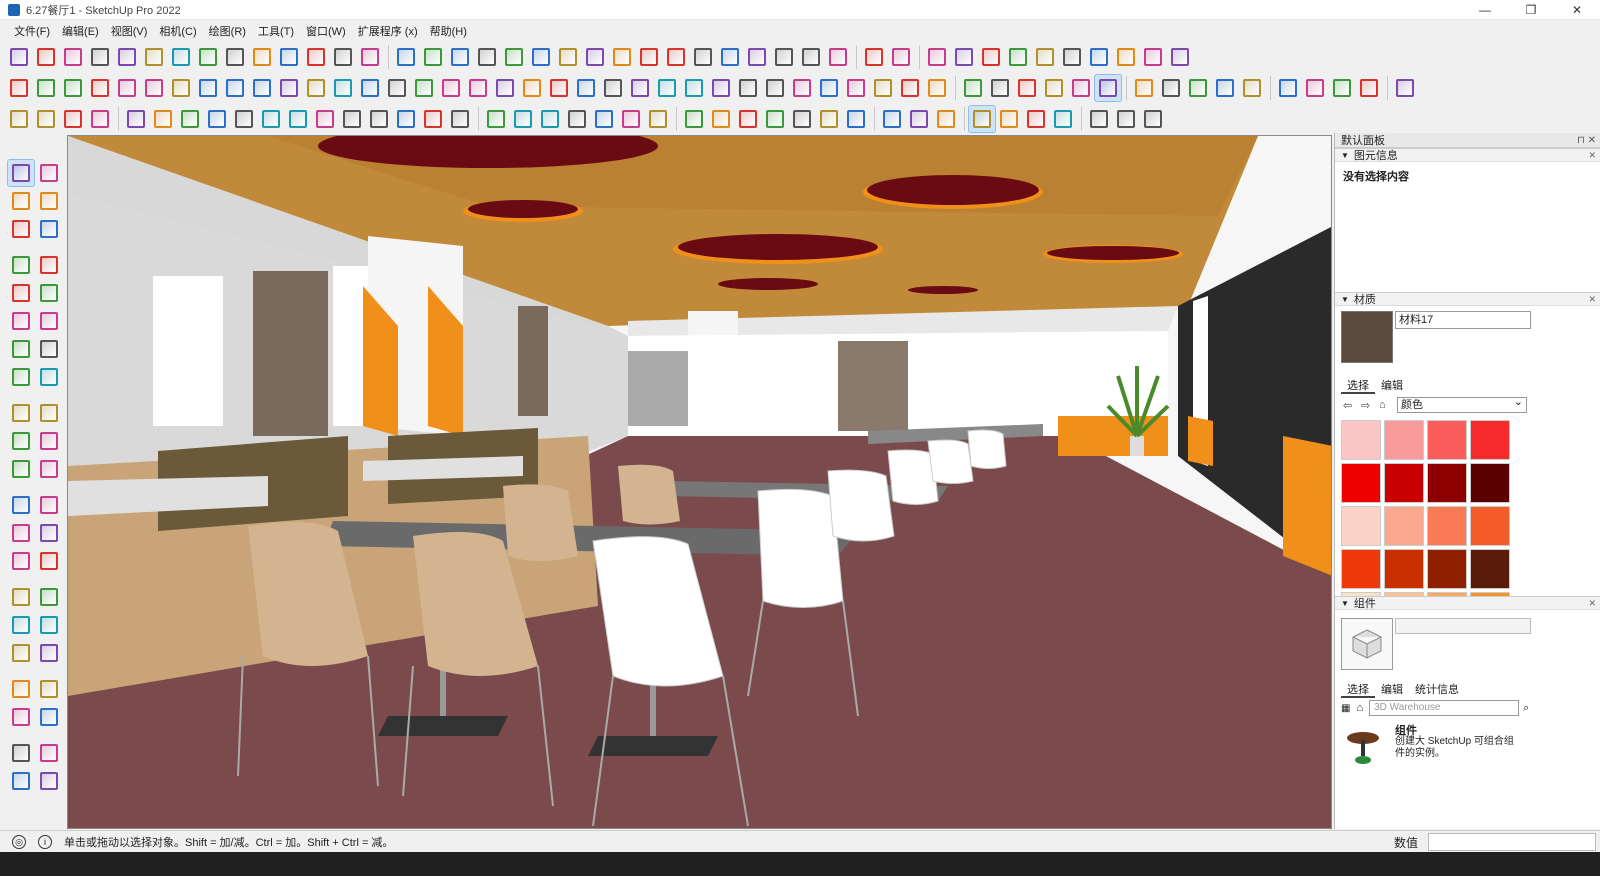 The width and height of the screenshot is (1600, 876). I want to click on tape-button, so click(49, 229).